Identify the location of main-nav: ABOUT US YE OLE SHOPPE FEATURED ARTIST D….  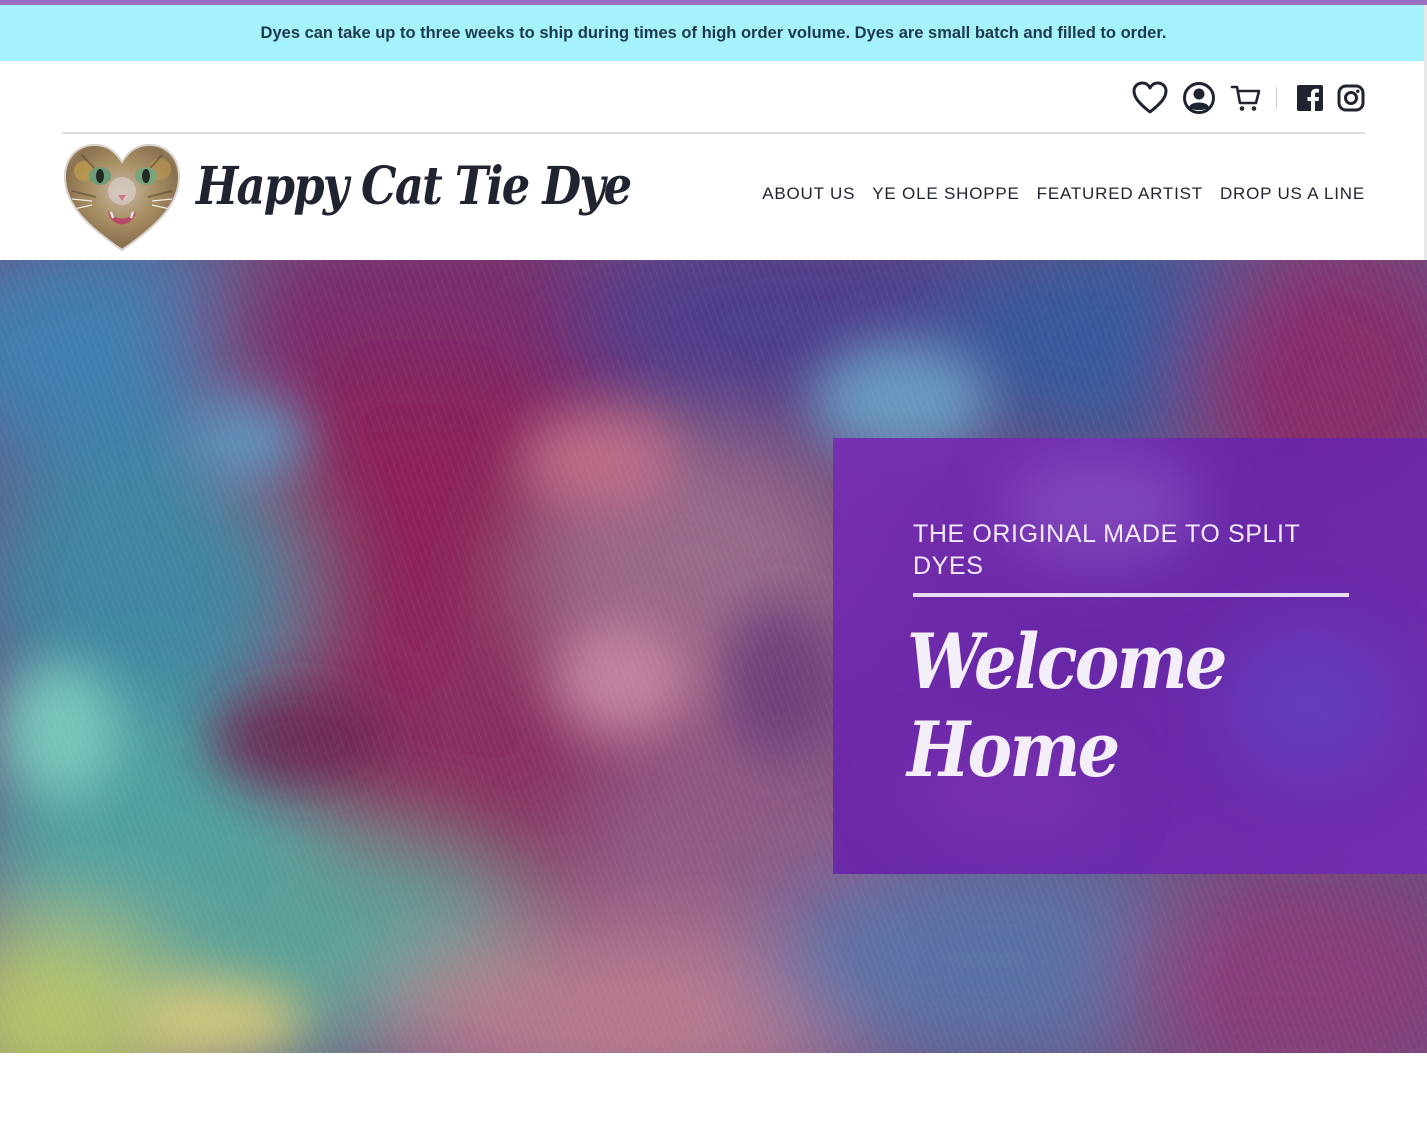
(1063, 194).